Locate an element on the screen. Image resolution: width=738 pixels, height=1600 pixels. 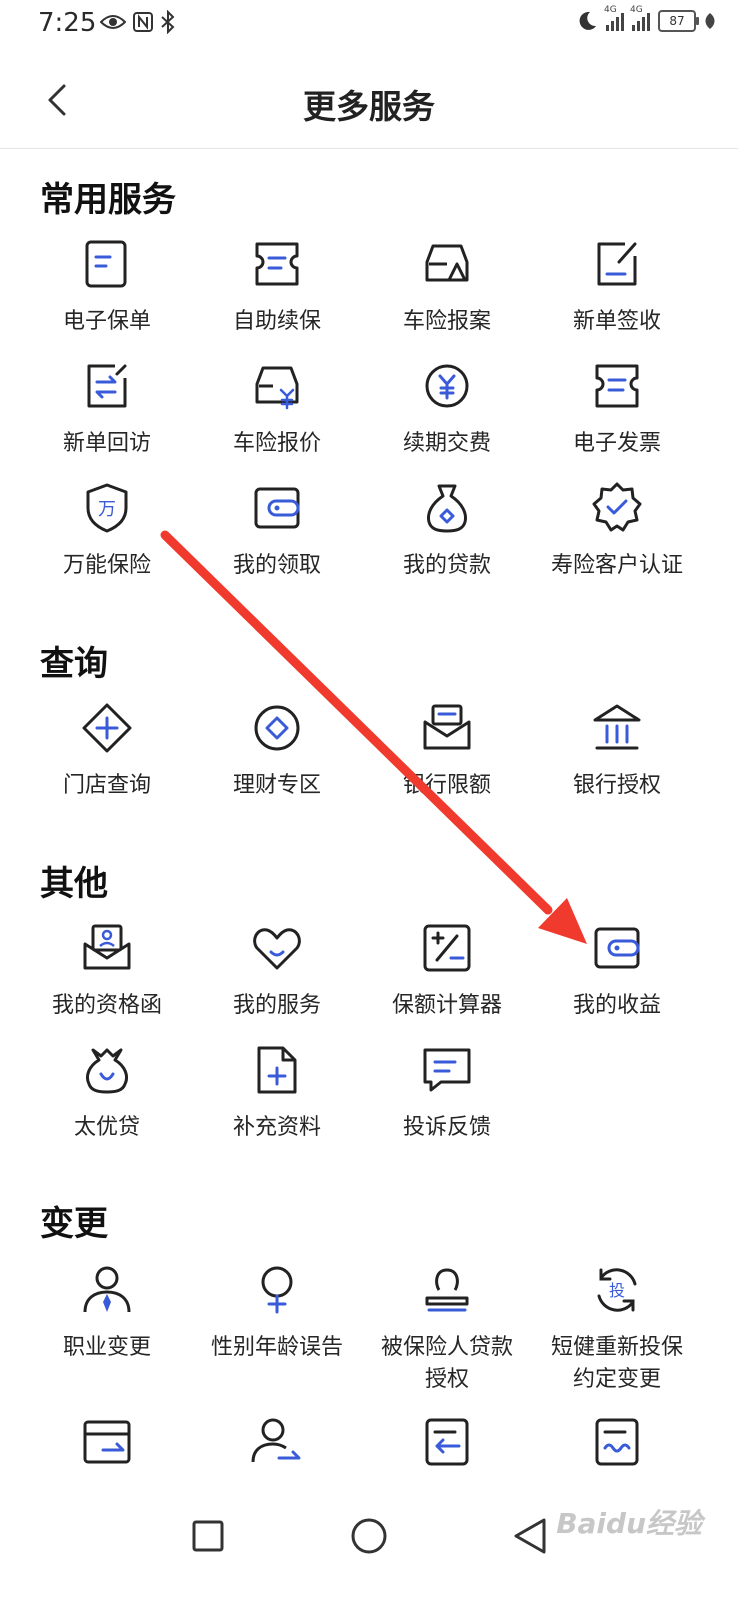
page-title: 更多服务 is located at coordinates (369, 106).